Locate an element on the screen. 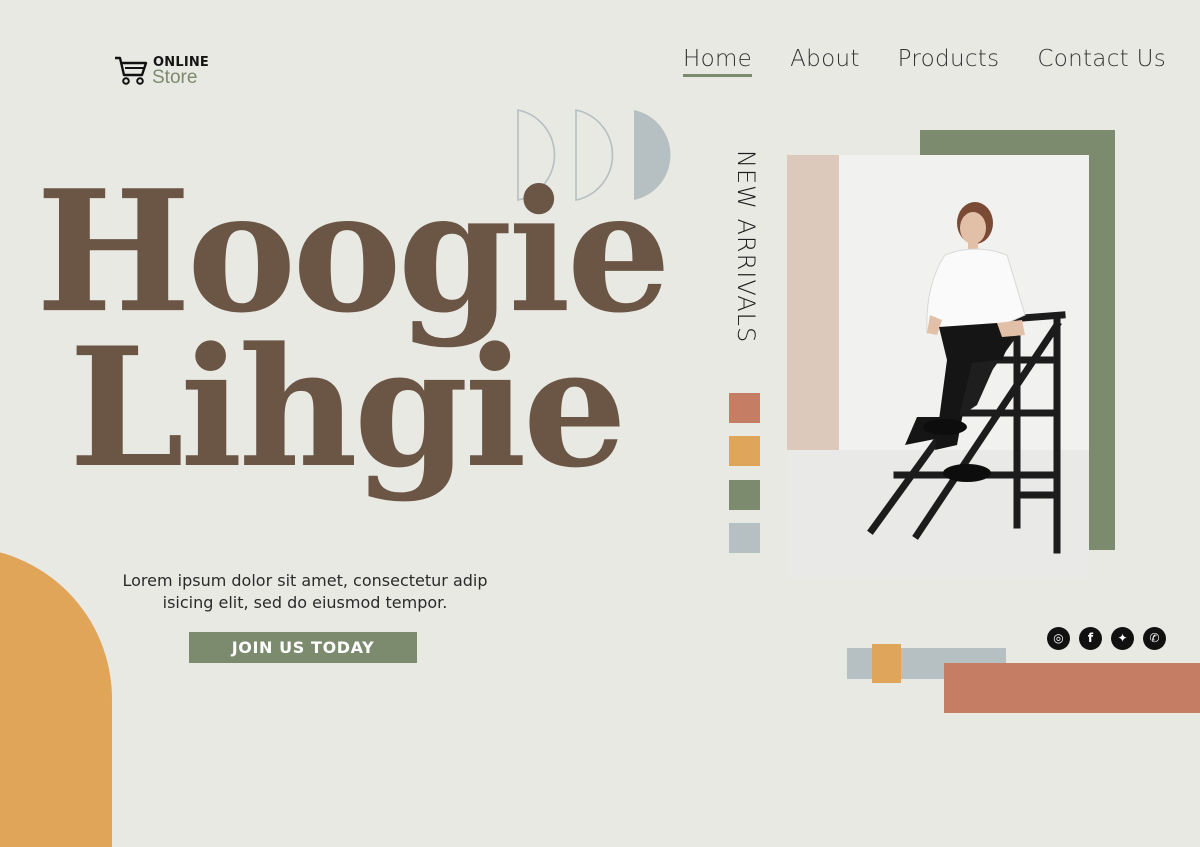 The image size is (1200, 847). shopping-cart-icon is located at coordinates (131, 70).